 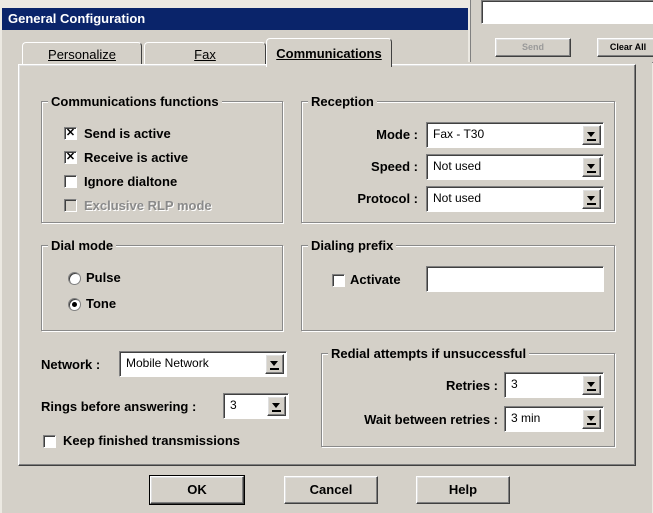 What do you see at coordinates (131, 181) in the screenshot?
I see `ignore-dialtone-label: Ignore dialtone` at bounding box center [131, 181].